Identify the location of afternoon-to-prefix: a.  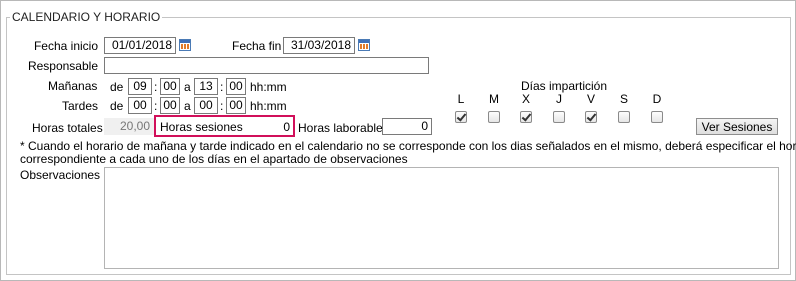
(187, 106).